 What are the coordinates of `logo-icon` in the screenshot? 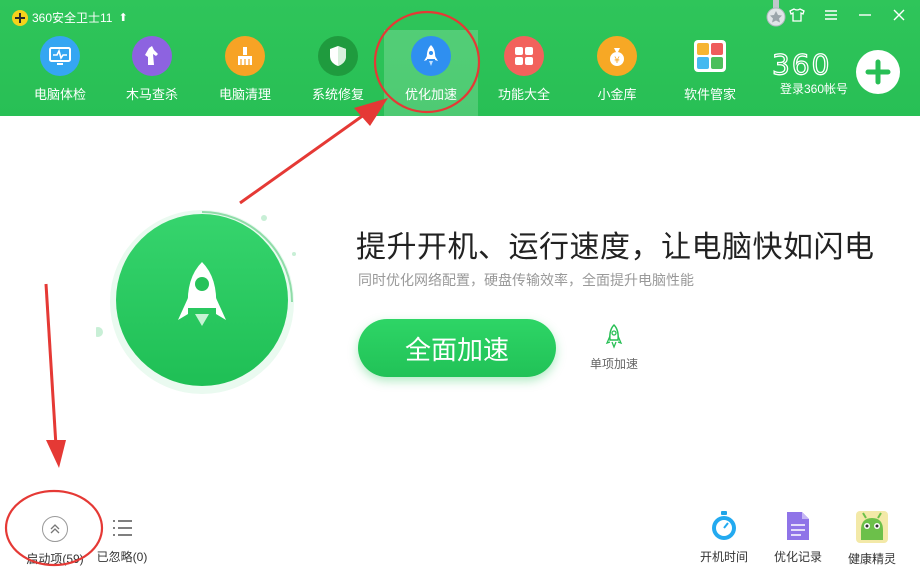 It's located at (20, 17).